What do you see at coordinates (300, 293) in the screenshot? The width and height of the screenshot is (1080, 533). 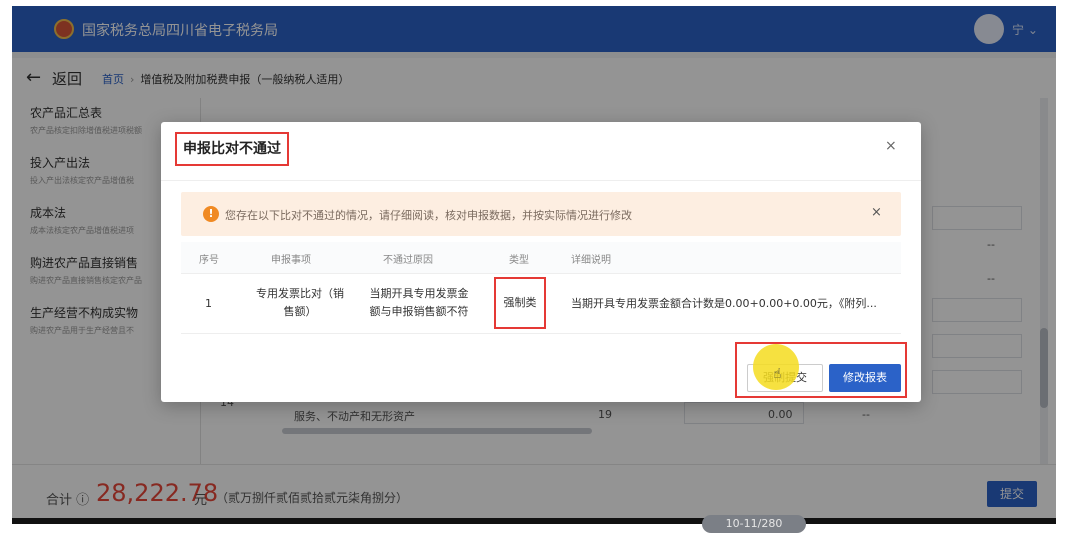 I see `row-item-line: 专用发票比对（销` at bounding box center [300, 293].